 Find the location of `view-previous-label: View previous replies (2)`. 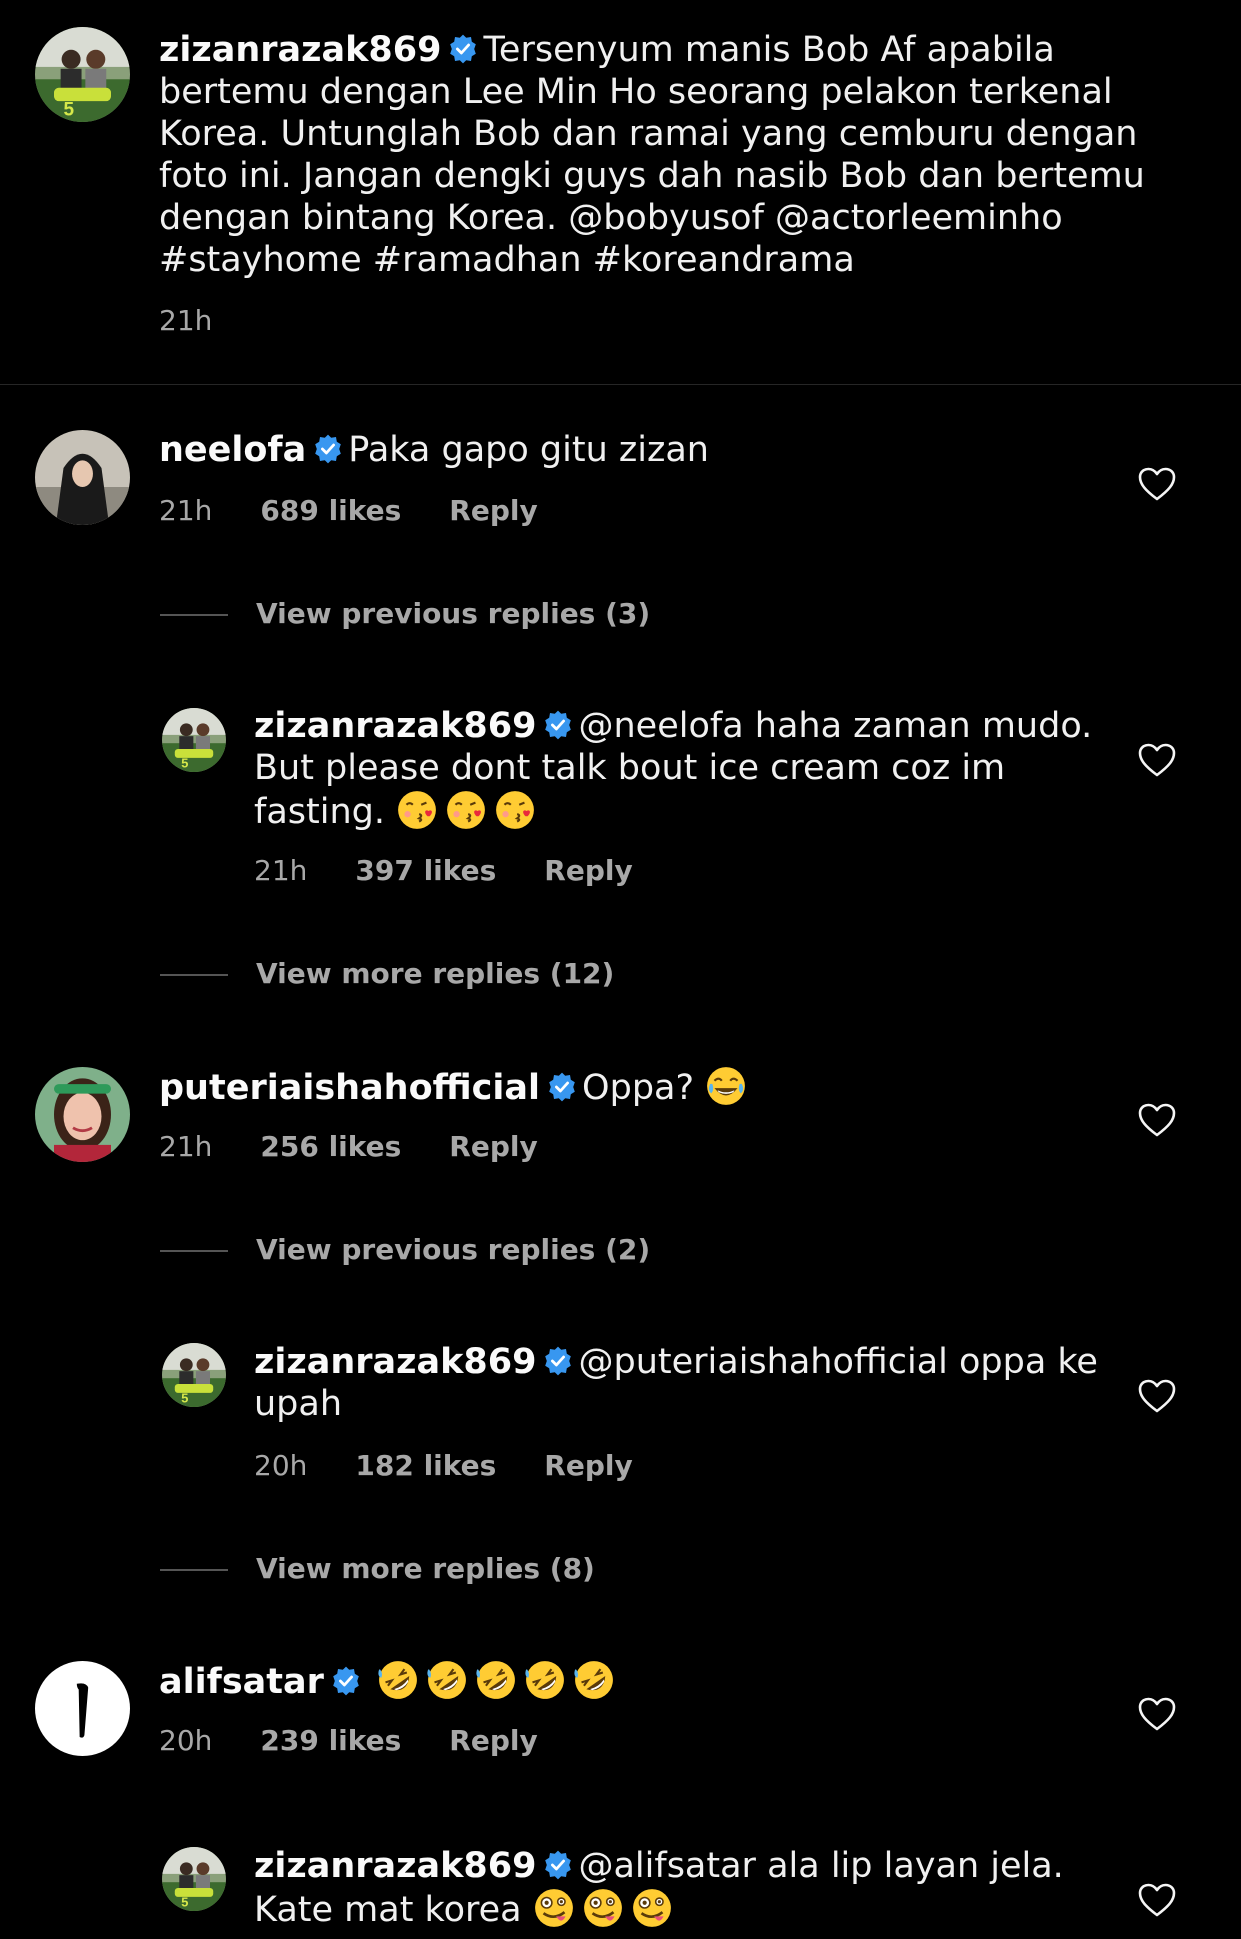

view-previous-label: View previous replies (2) is located at coordinates (453, 1249).